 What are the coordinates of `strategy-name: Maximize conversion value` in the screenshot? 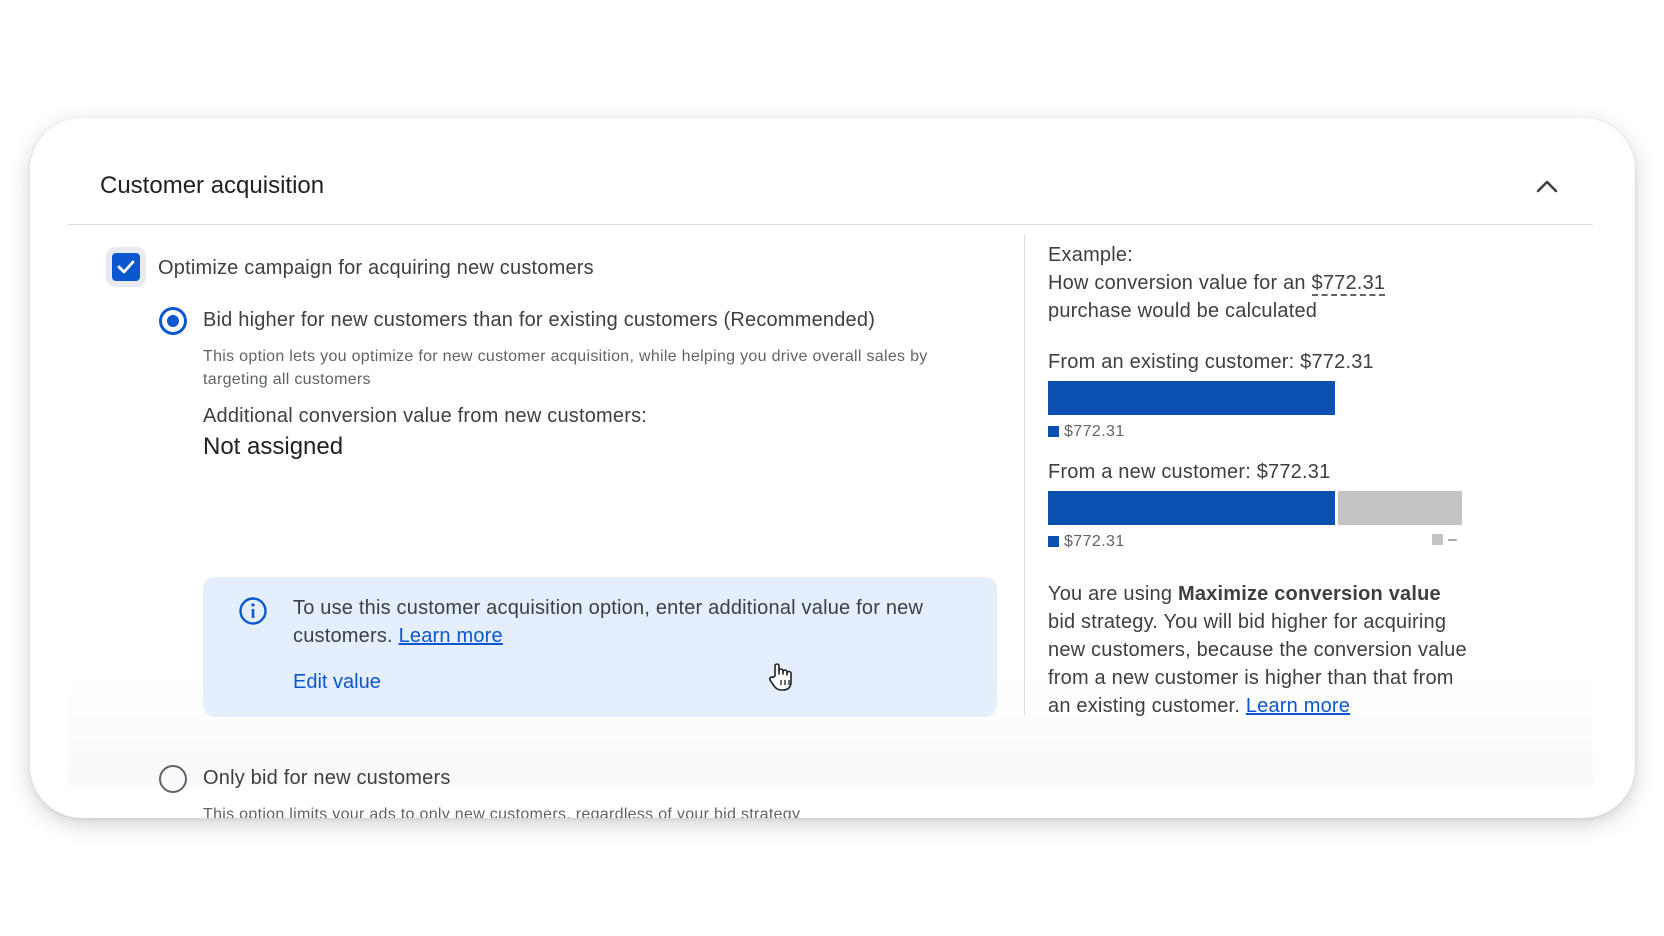 It's located at (1309, 594).